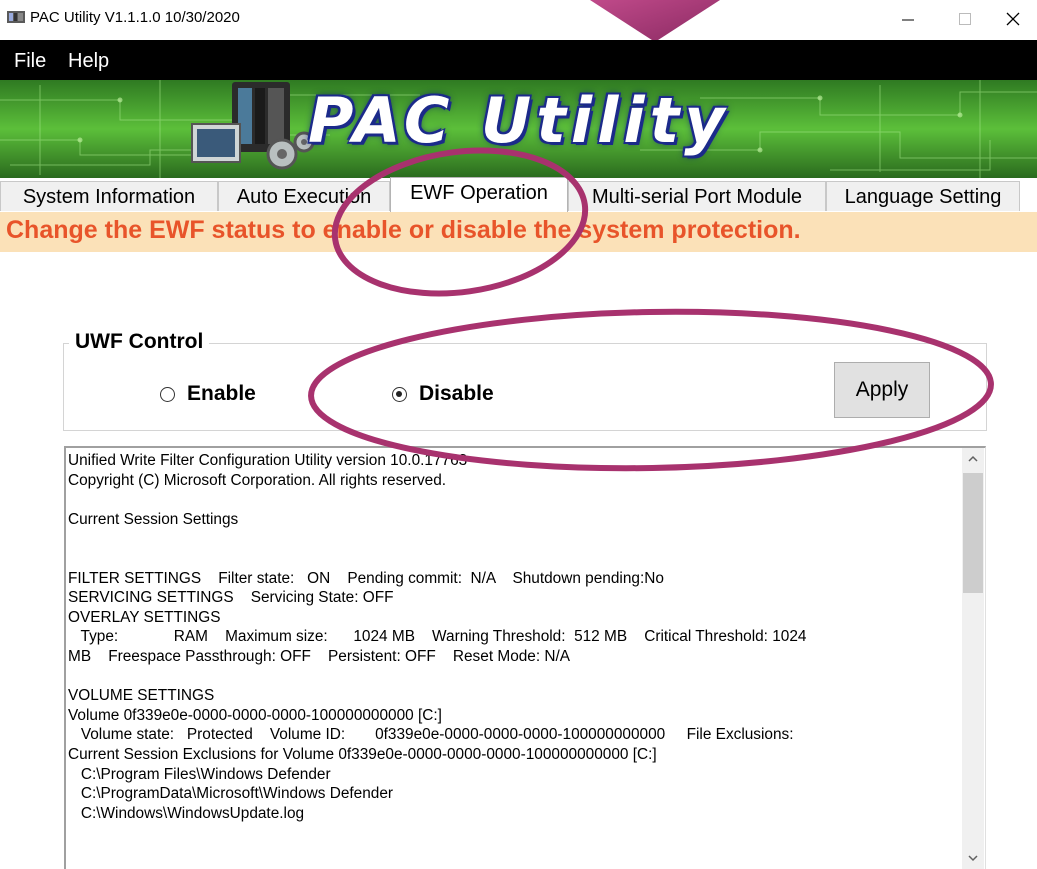 This screenshot has height=869, width=1037. Describe the element at coordinates (109, 196) in the screenshot. I see `tab-system-information: System Information` at that location.